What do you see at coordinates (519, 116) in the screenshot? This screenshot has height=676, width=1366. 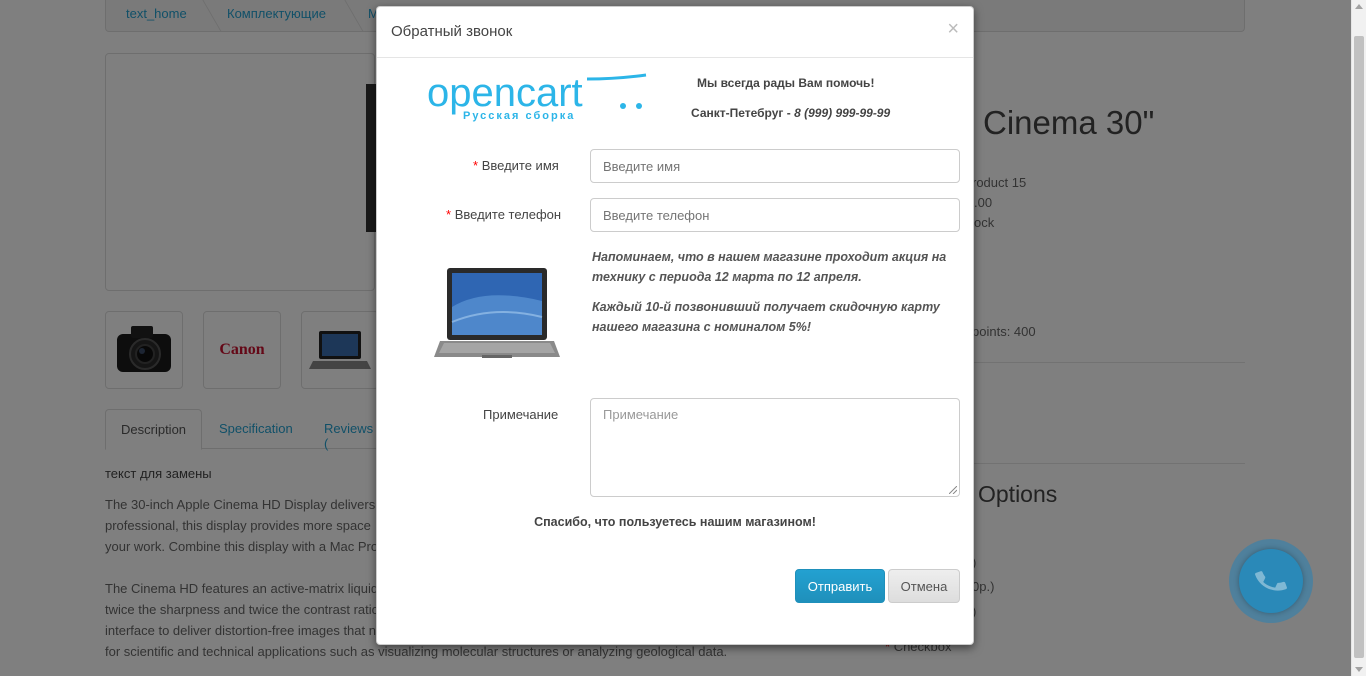 I see `logo-subtext: Русская сборка` at bounding box center [519, 116].